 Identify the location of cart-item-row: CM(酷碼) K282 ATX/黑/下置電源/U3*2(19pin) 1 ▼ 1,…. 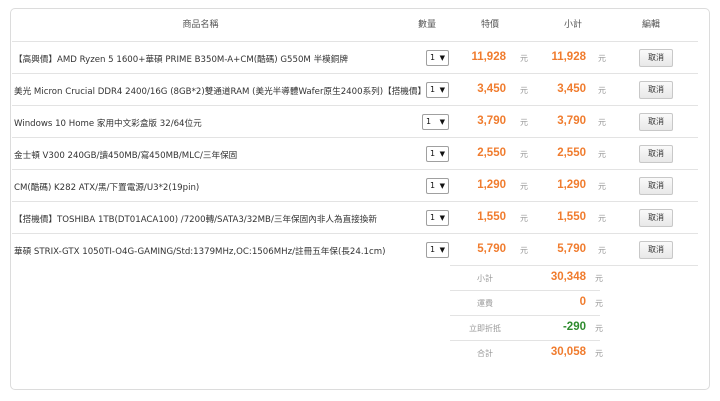
(355, 185).